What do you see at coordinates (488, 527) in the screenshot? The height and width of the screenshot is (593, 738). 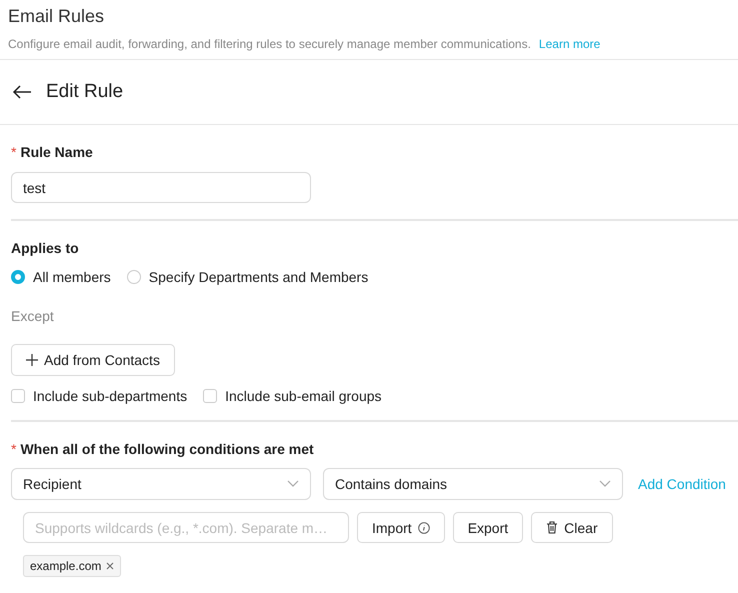 I see `export-button: Export` at bounding box center [488, 527].